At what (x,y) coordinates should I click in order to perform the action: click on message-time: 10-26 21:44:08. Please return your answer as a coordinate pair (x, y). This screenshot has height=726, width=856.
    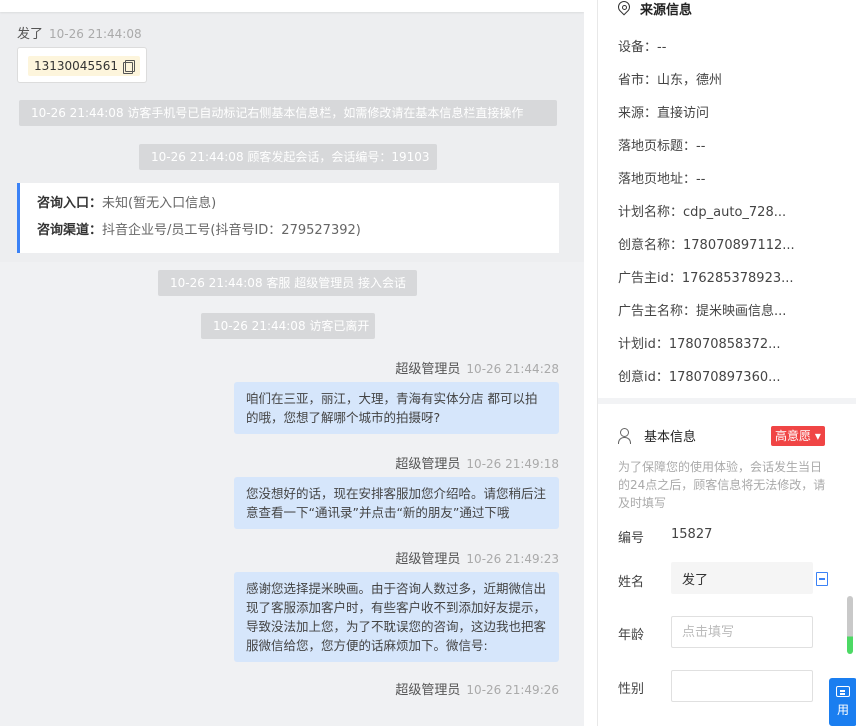
    Looking at the image, I should click on (95, 34).